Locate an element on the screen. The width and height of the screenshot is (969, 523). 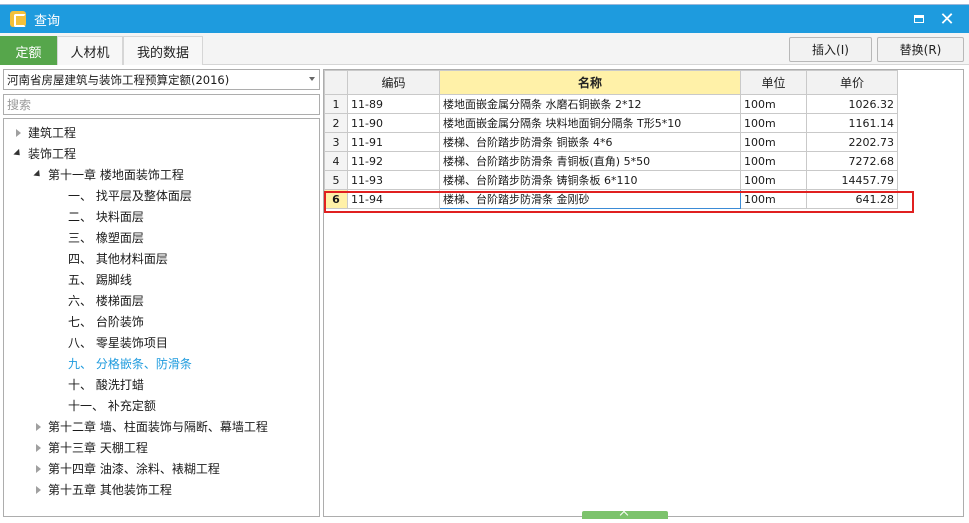
close-icon: ✕ is located at coordinates (947, 19).